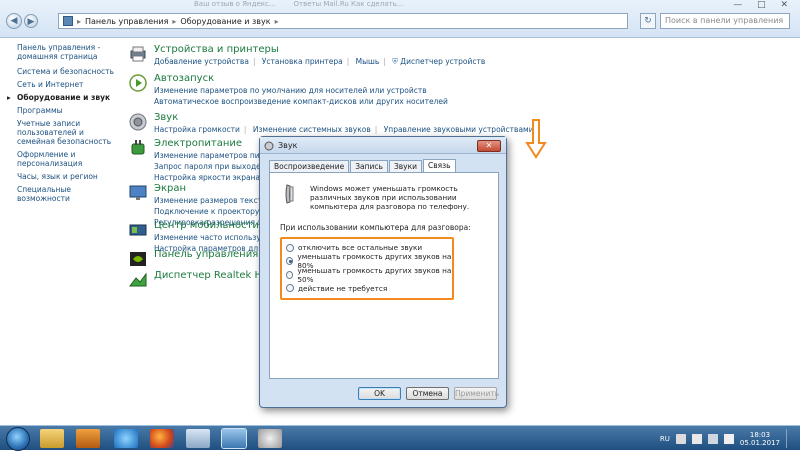 The width and height of the screenshot is (800, 451). I want to click on category-nvidia: Панель управления NVIDI, so click(208, 259).